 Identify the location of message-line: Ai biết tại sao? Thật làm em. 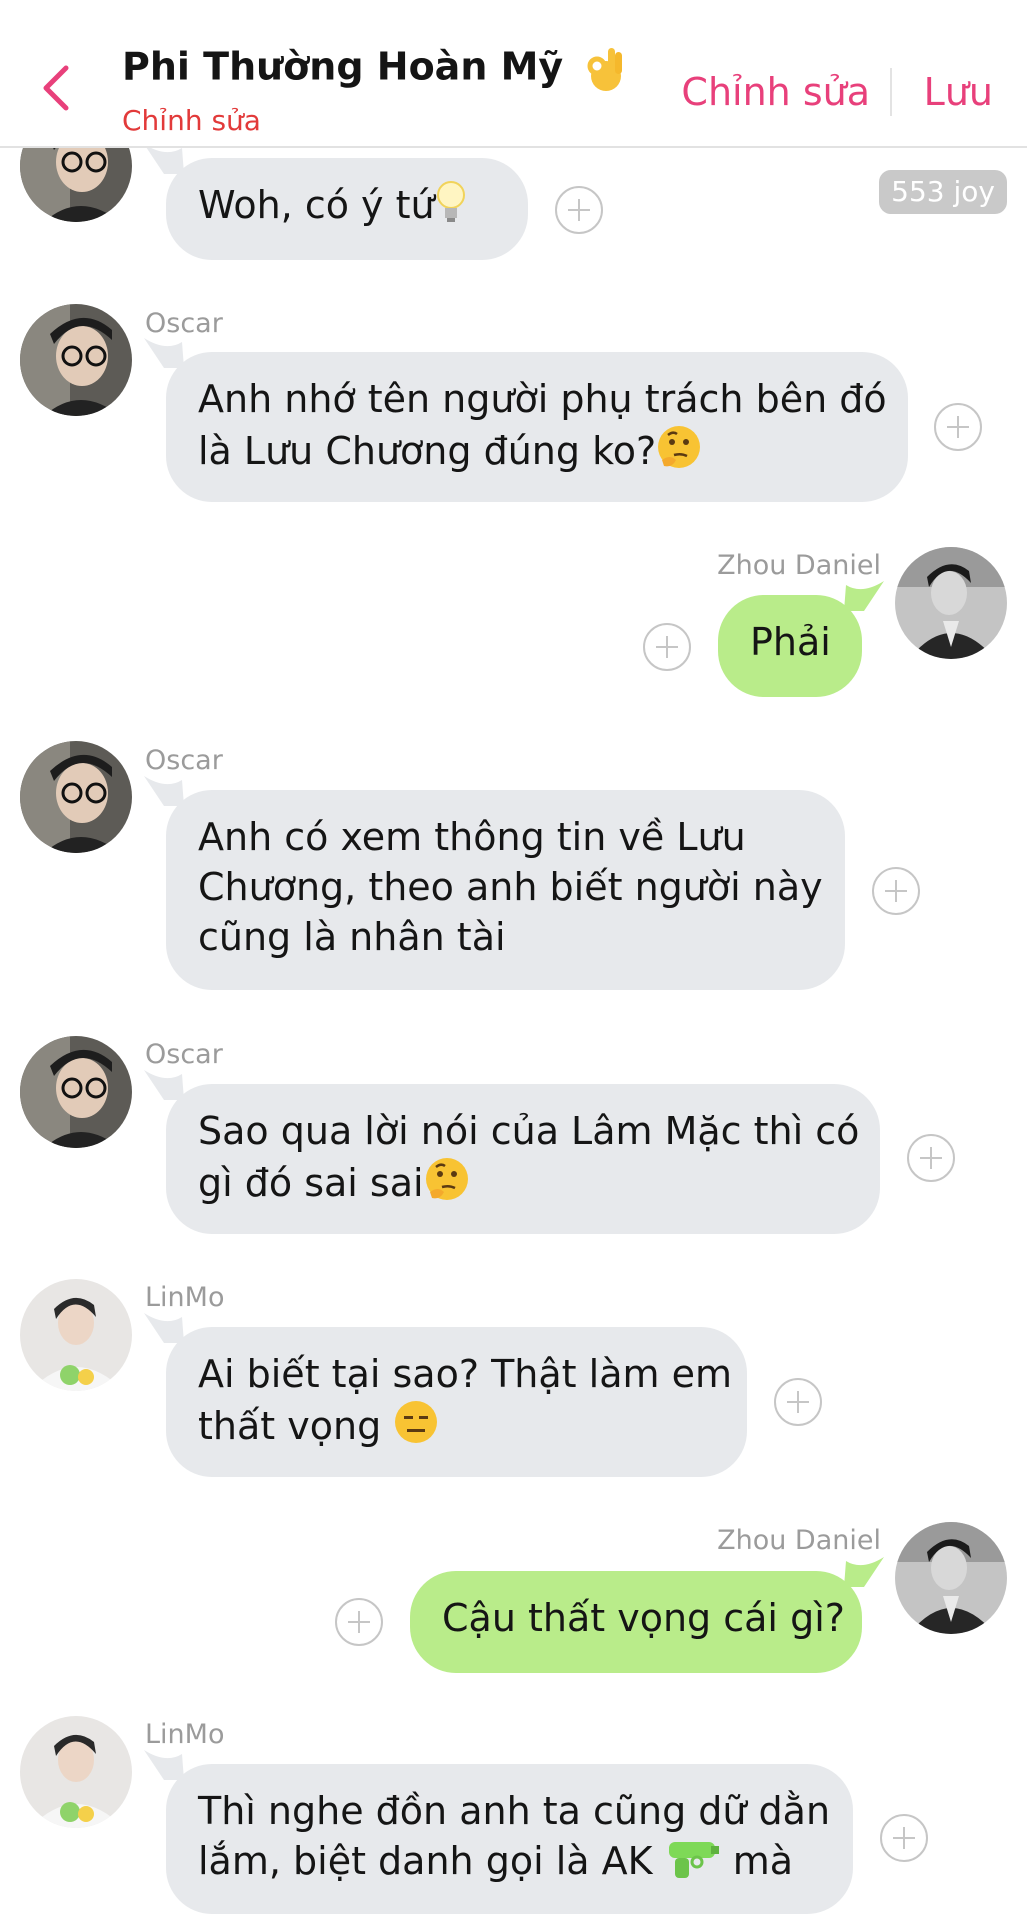
(465, 1374).